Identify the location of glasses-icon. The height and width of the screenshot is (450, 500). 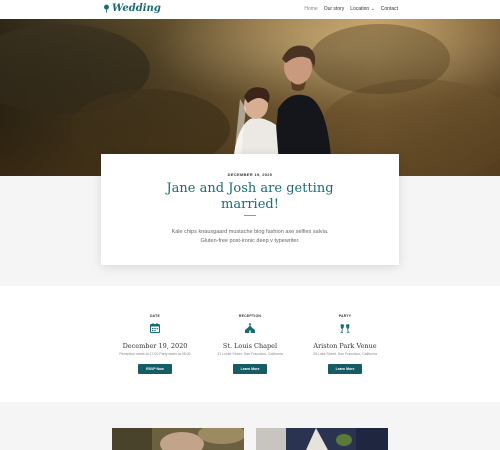
(345, 328).